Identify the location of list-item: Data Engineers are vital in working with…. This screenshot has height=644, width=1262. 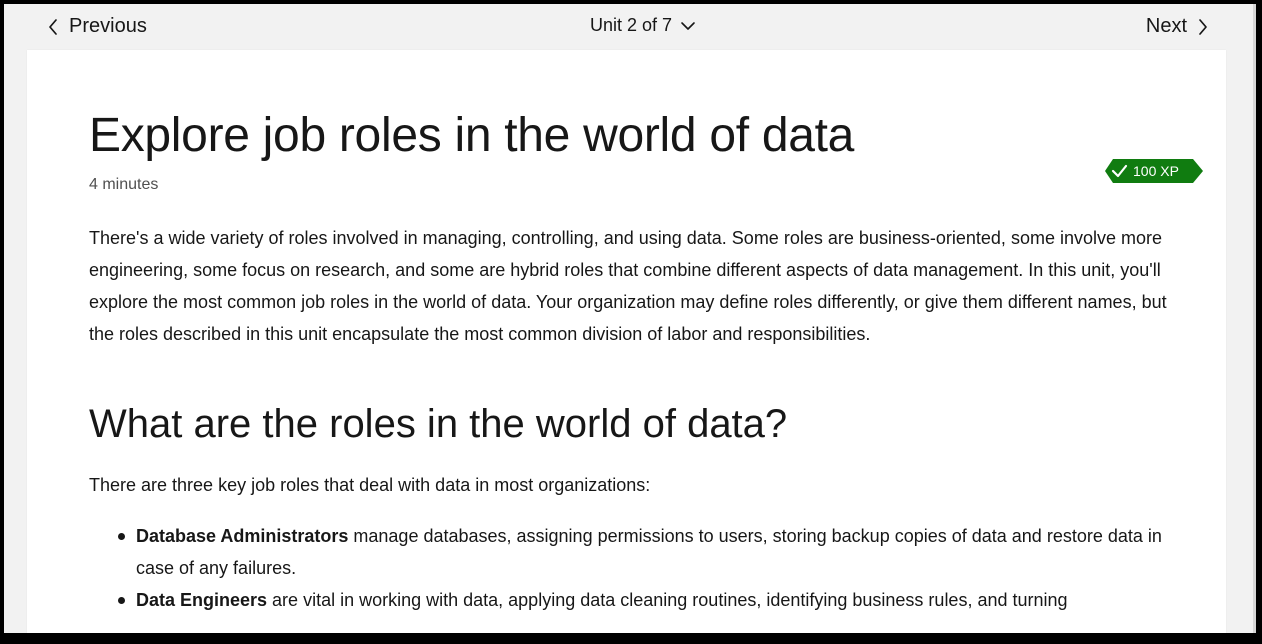
(632, 600).